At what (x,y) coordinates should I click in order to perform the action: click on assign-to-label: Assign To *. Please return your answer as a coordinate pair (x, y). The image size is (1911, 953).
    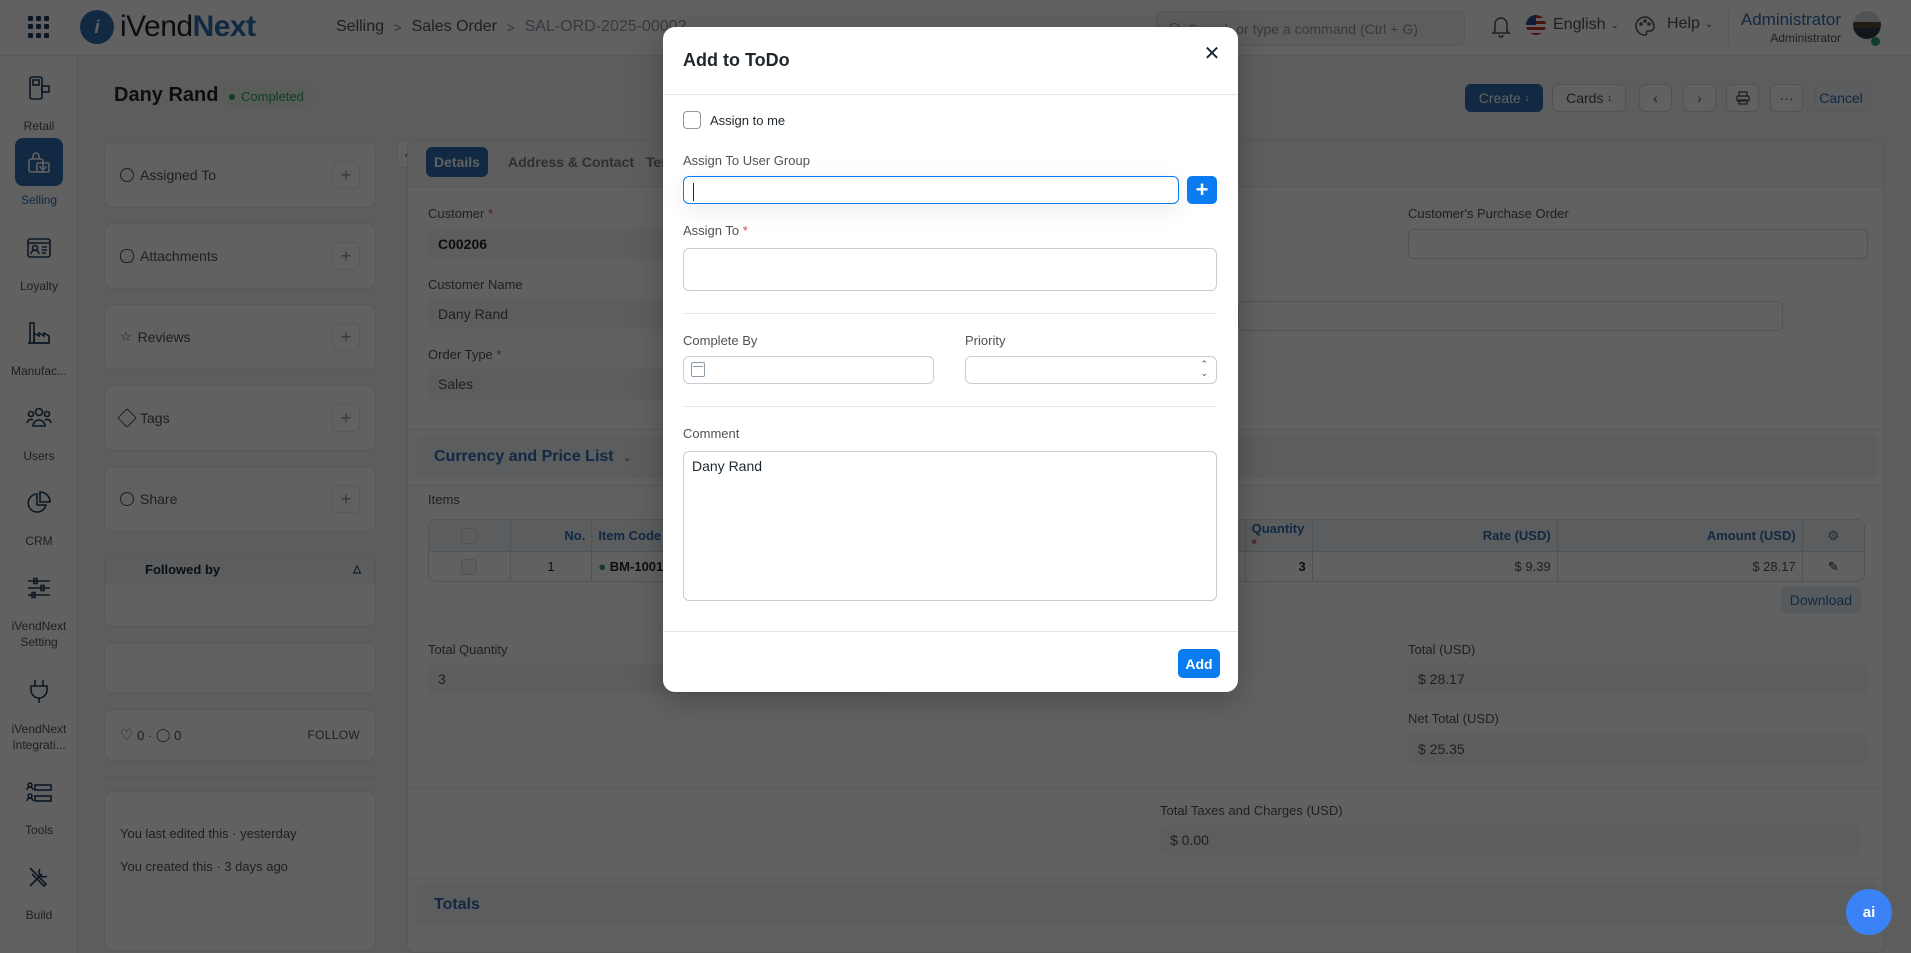
    Looking at the image, I should click on (715, 230).